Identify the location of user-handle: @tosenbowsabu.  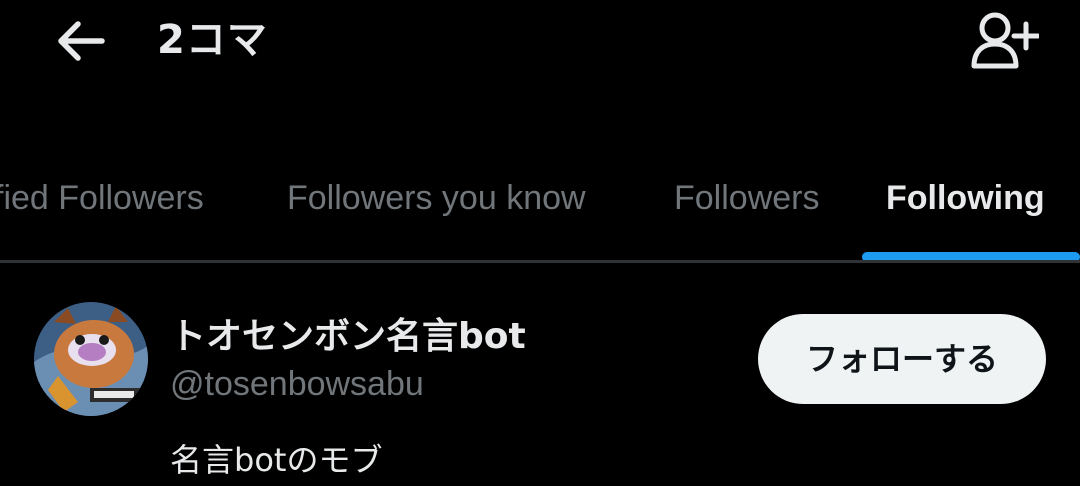
(297, 384).